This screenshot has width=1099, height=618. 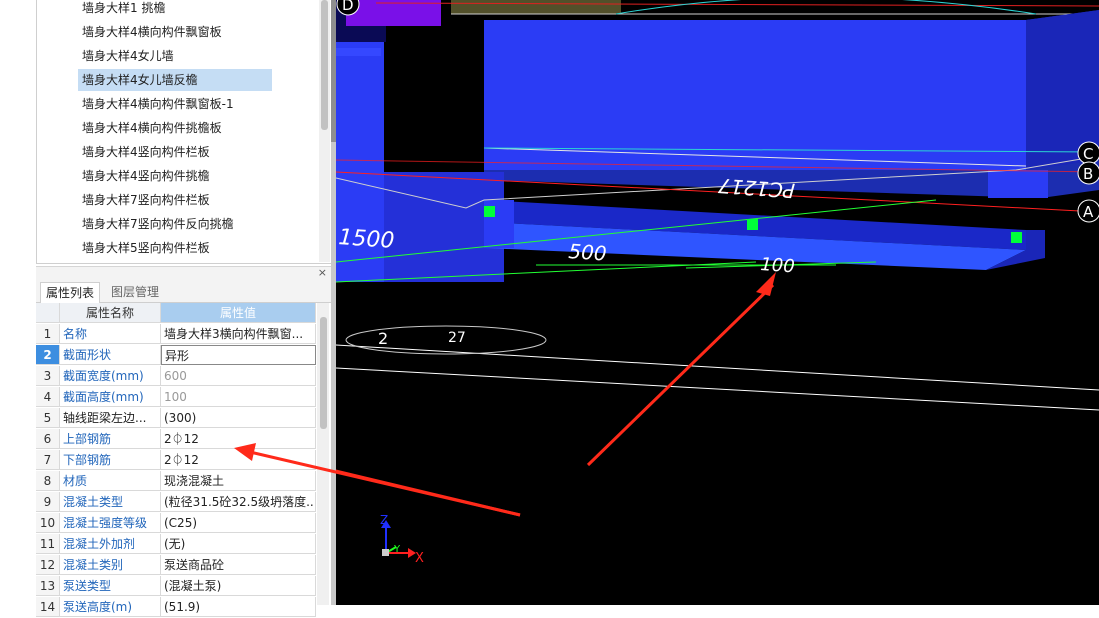 I want to click on property-value: (51.9), so click(x=238, y=607).